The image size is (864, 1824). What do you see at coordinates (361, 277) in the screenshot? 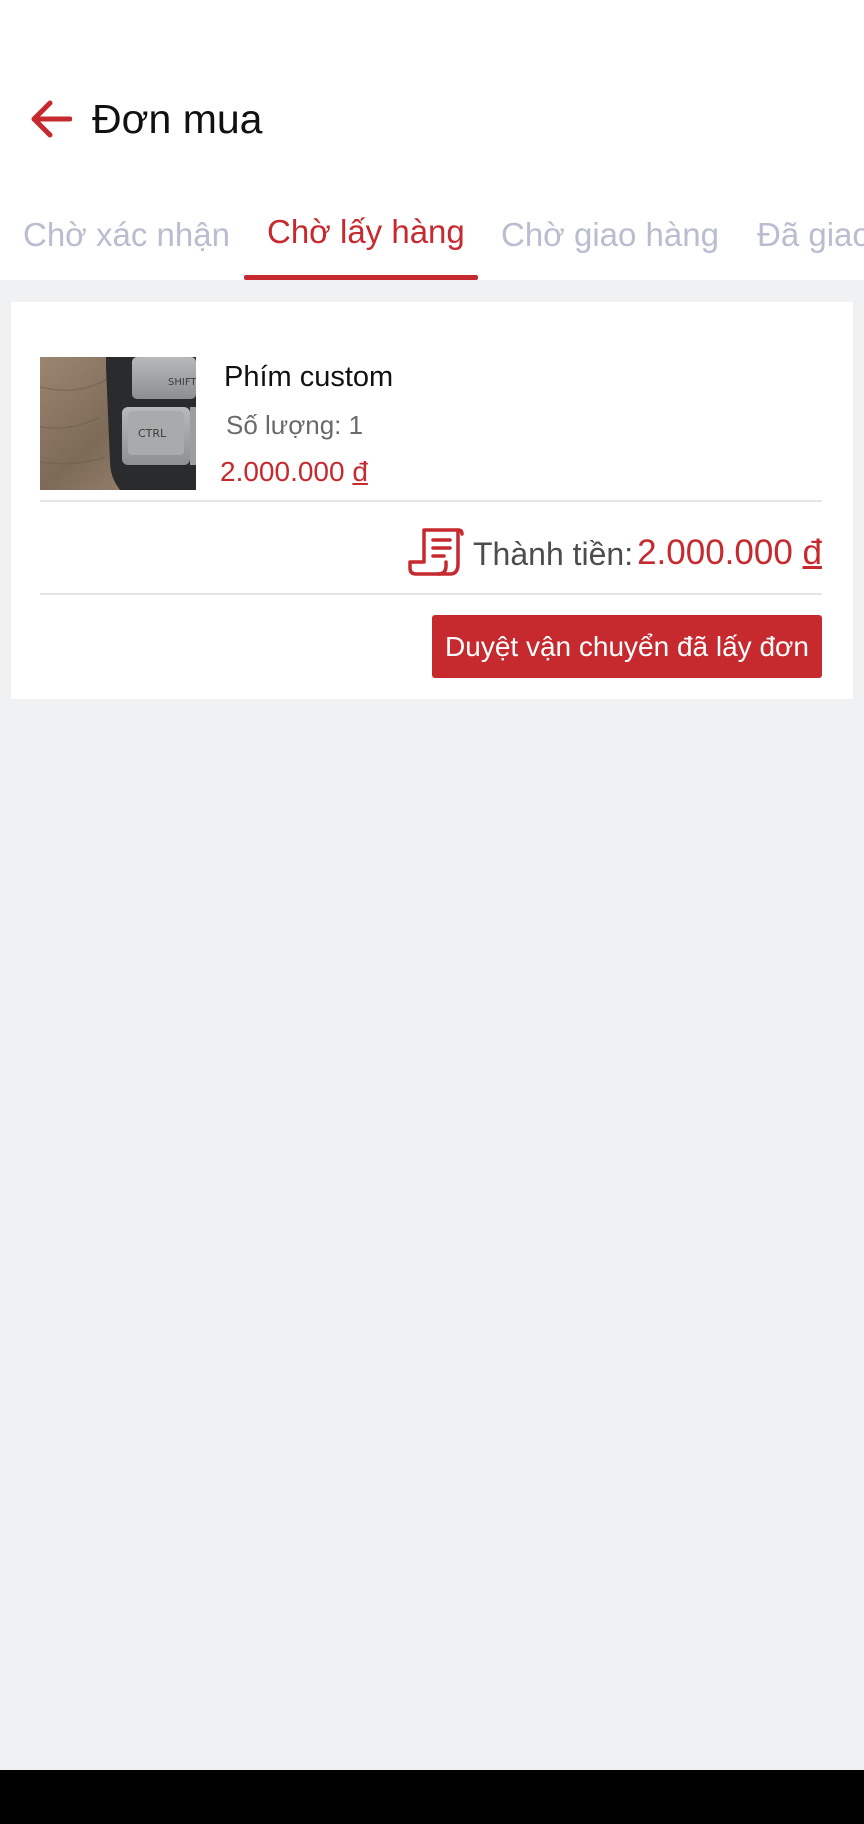
I see `active-tab-indicator` at bounding box center [361, 277].